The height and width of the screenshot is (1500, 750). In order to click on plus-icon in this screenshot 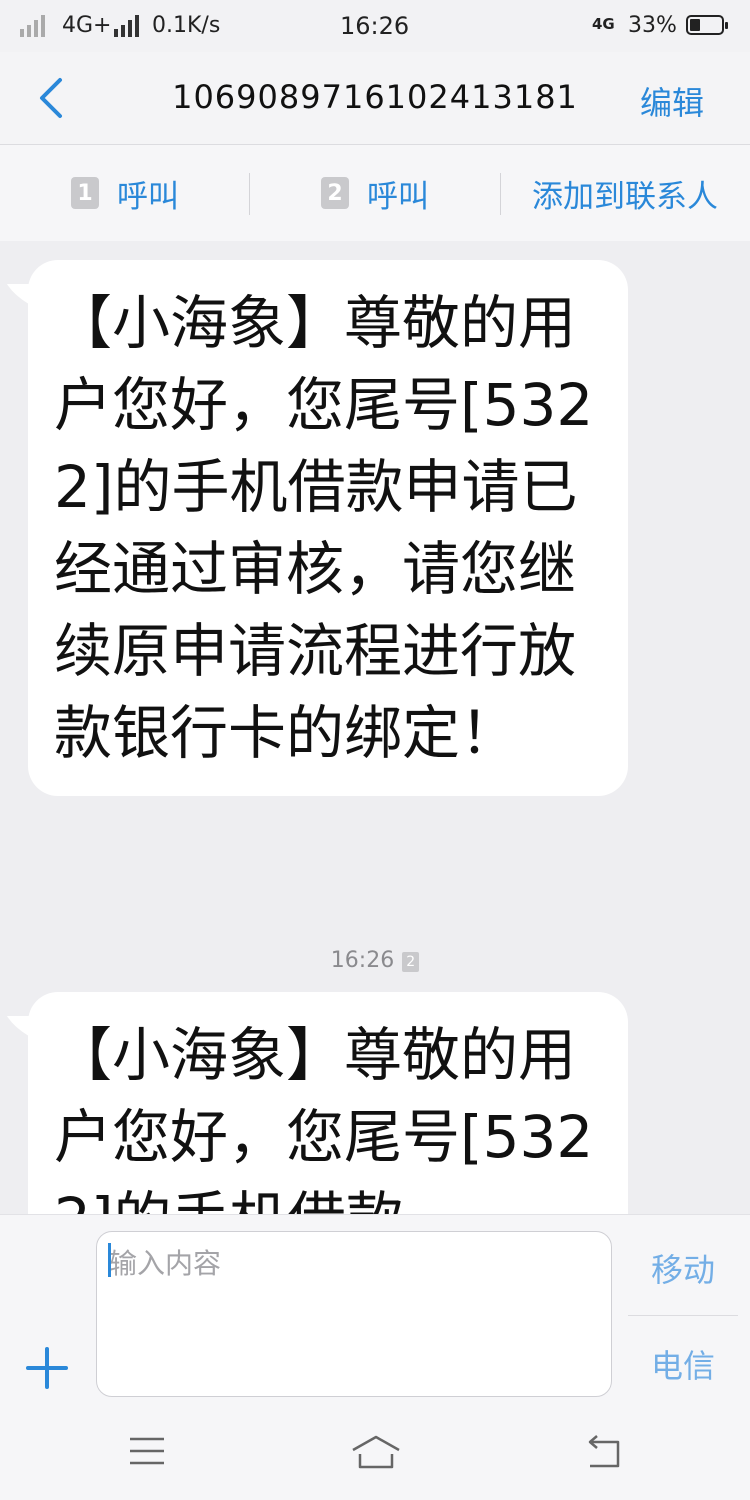, I will do `click(47, 1368)`.